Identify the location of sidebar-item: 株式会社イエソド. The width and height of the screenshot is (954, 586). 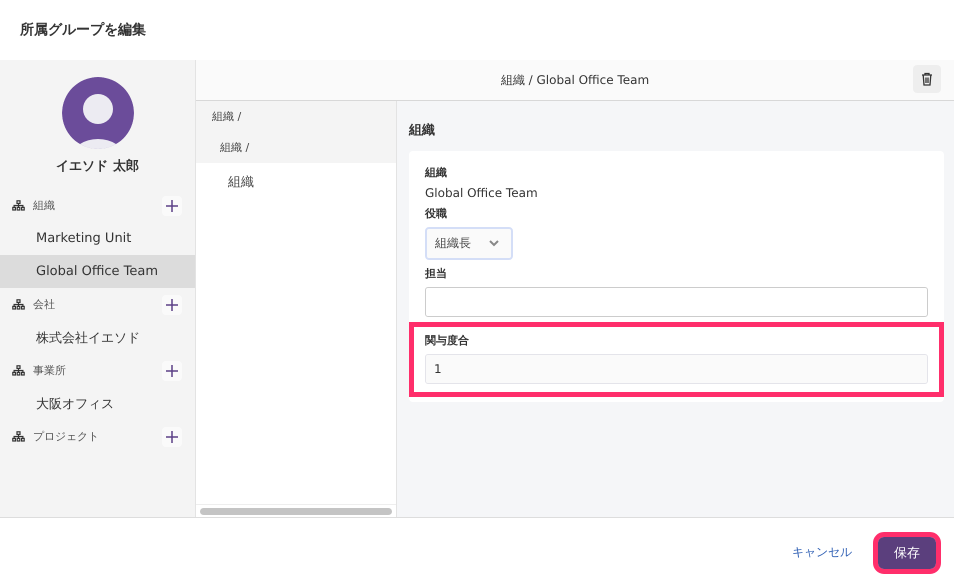
(97, 337).